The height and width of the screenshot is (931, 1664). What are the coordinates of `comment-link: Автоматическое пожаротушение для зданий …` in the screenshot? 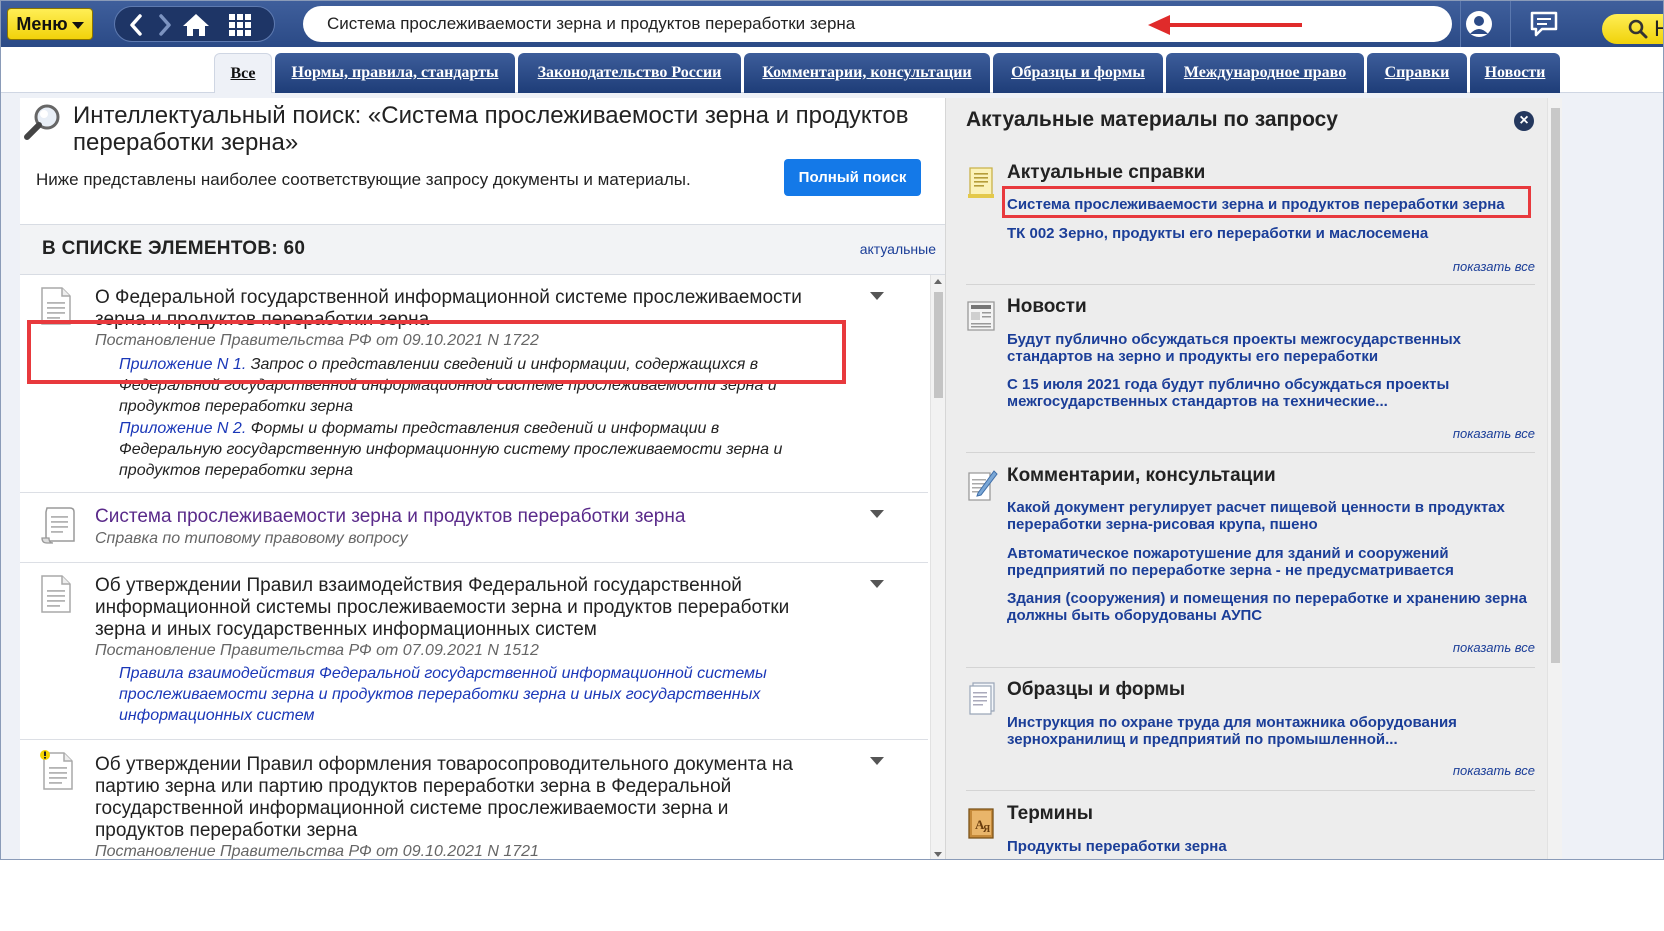 It's located at (1267, 562).